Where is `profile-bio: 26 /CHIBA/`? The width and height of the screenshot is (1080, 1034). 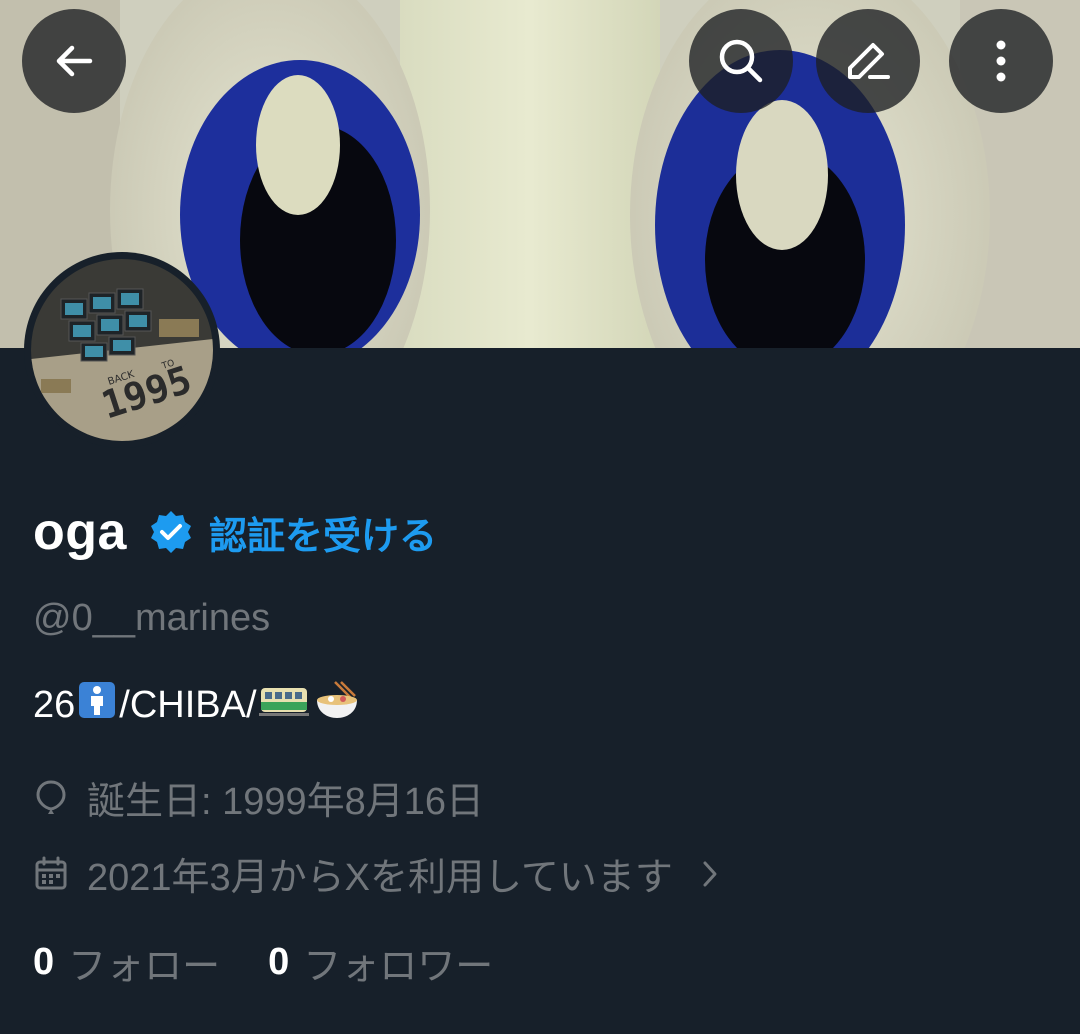
profile-bio: 26 /CHIBA/ is located at coordinates (198, 705).